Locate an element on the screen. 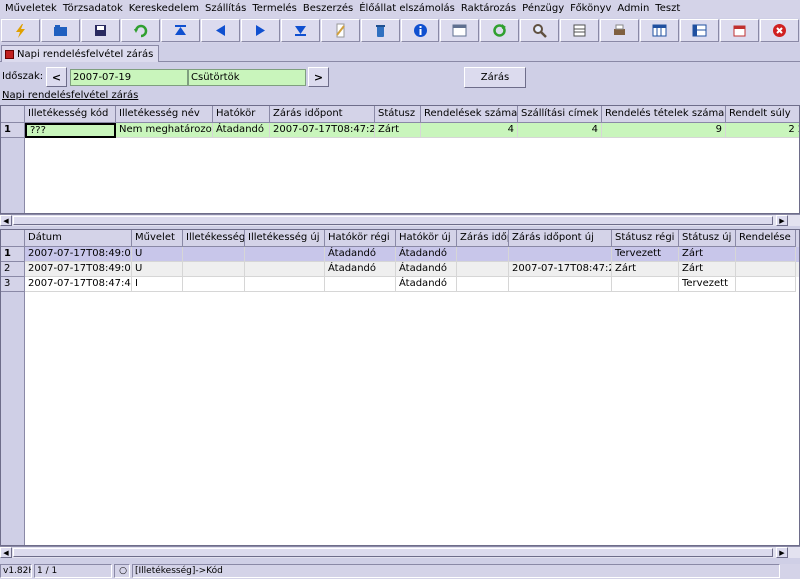 The image size is (800, 579). row-number: 3 is located at coordinates (13, 284).